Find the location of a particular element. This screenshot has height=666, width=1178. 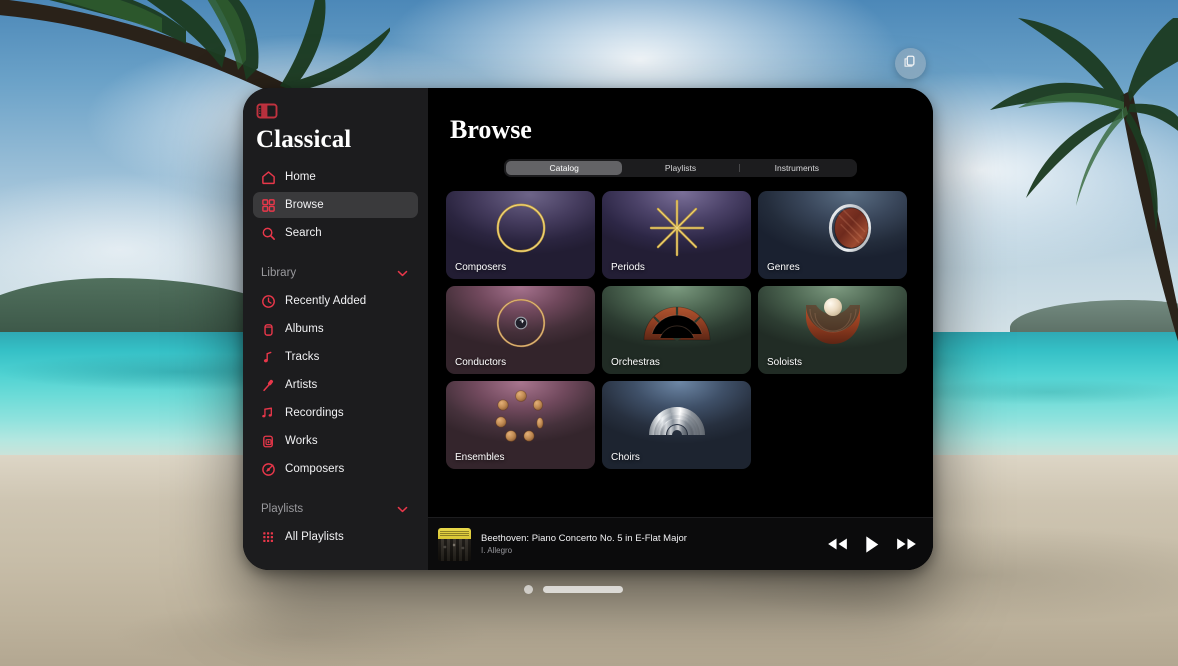

album-art-banner is located at coordinates (454, 533).